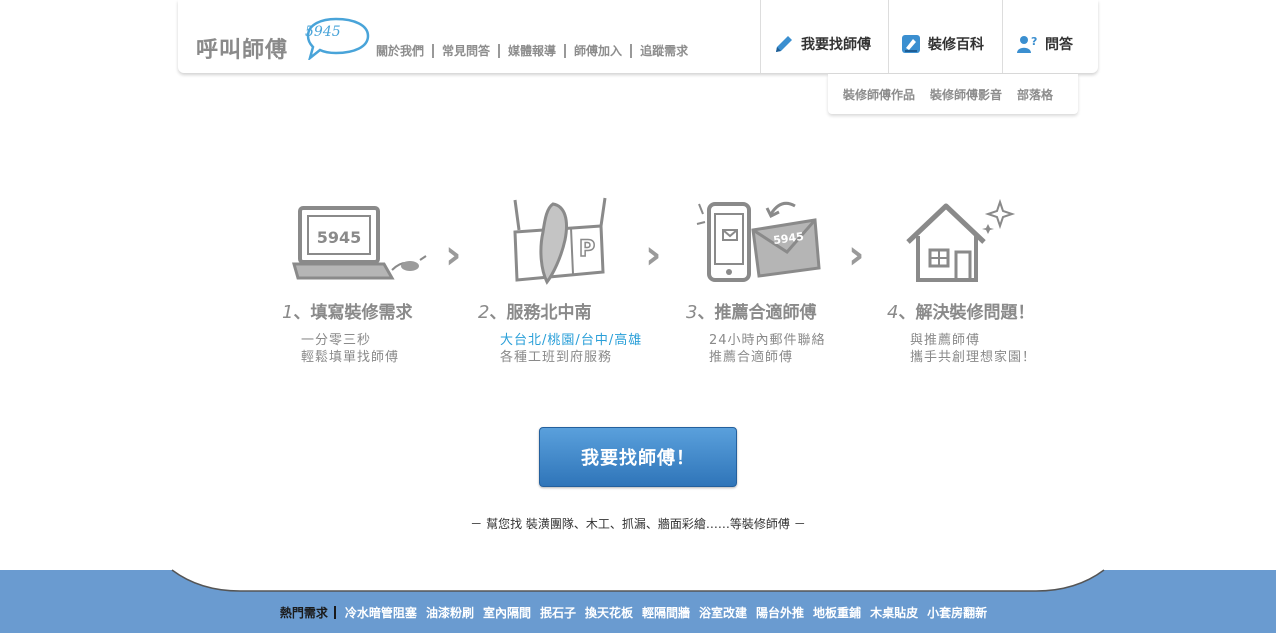  What do you see at coordinates (334, 612) in the screenshot?
I see `divider` at bounding box center [334, 612].